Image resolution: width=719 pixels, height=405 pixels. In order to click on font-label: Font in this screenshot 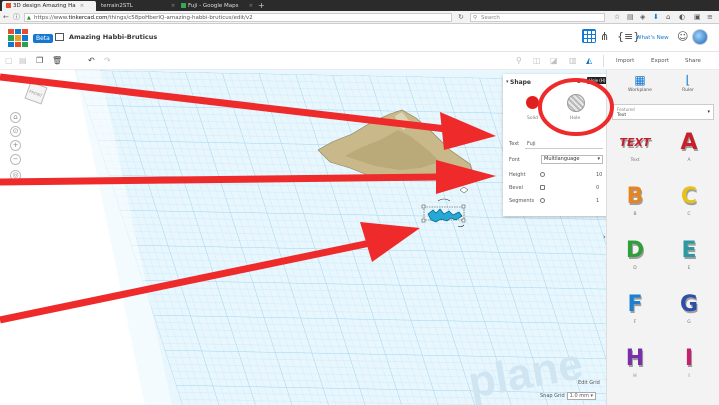, I will do `click(514, 160)`.